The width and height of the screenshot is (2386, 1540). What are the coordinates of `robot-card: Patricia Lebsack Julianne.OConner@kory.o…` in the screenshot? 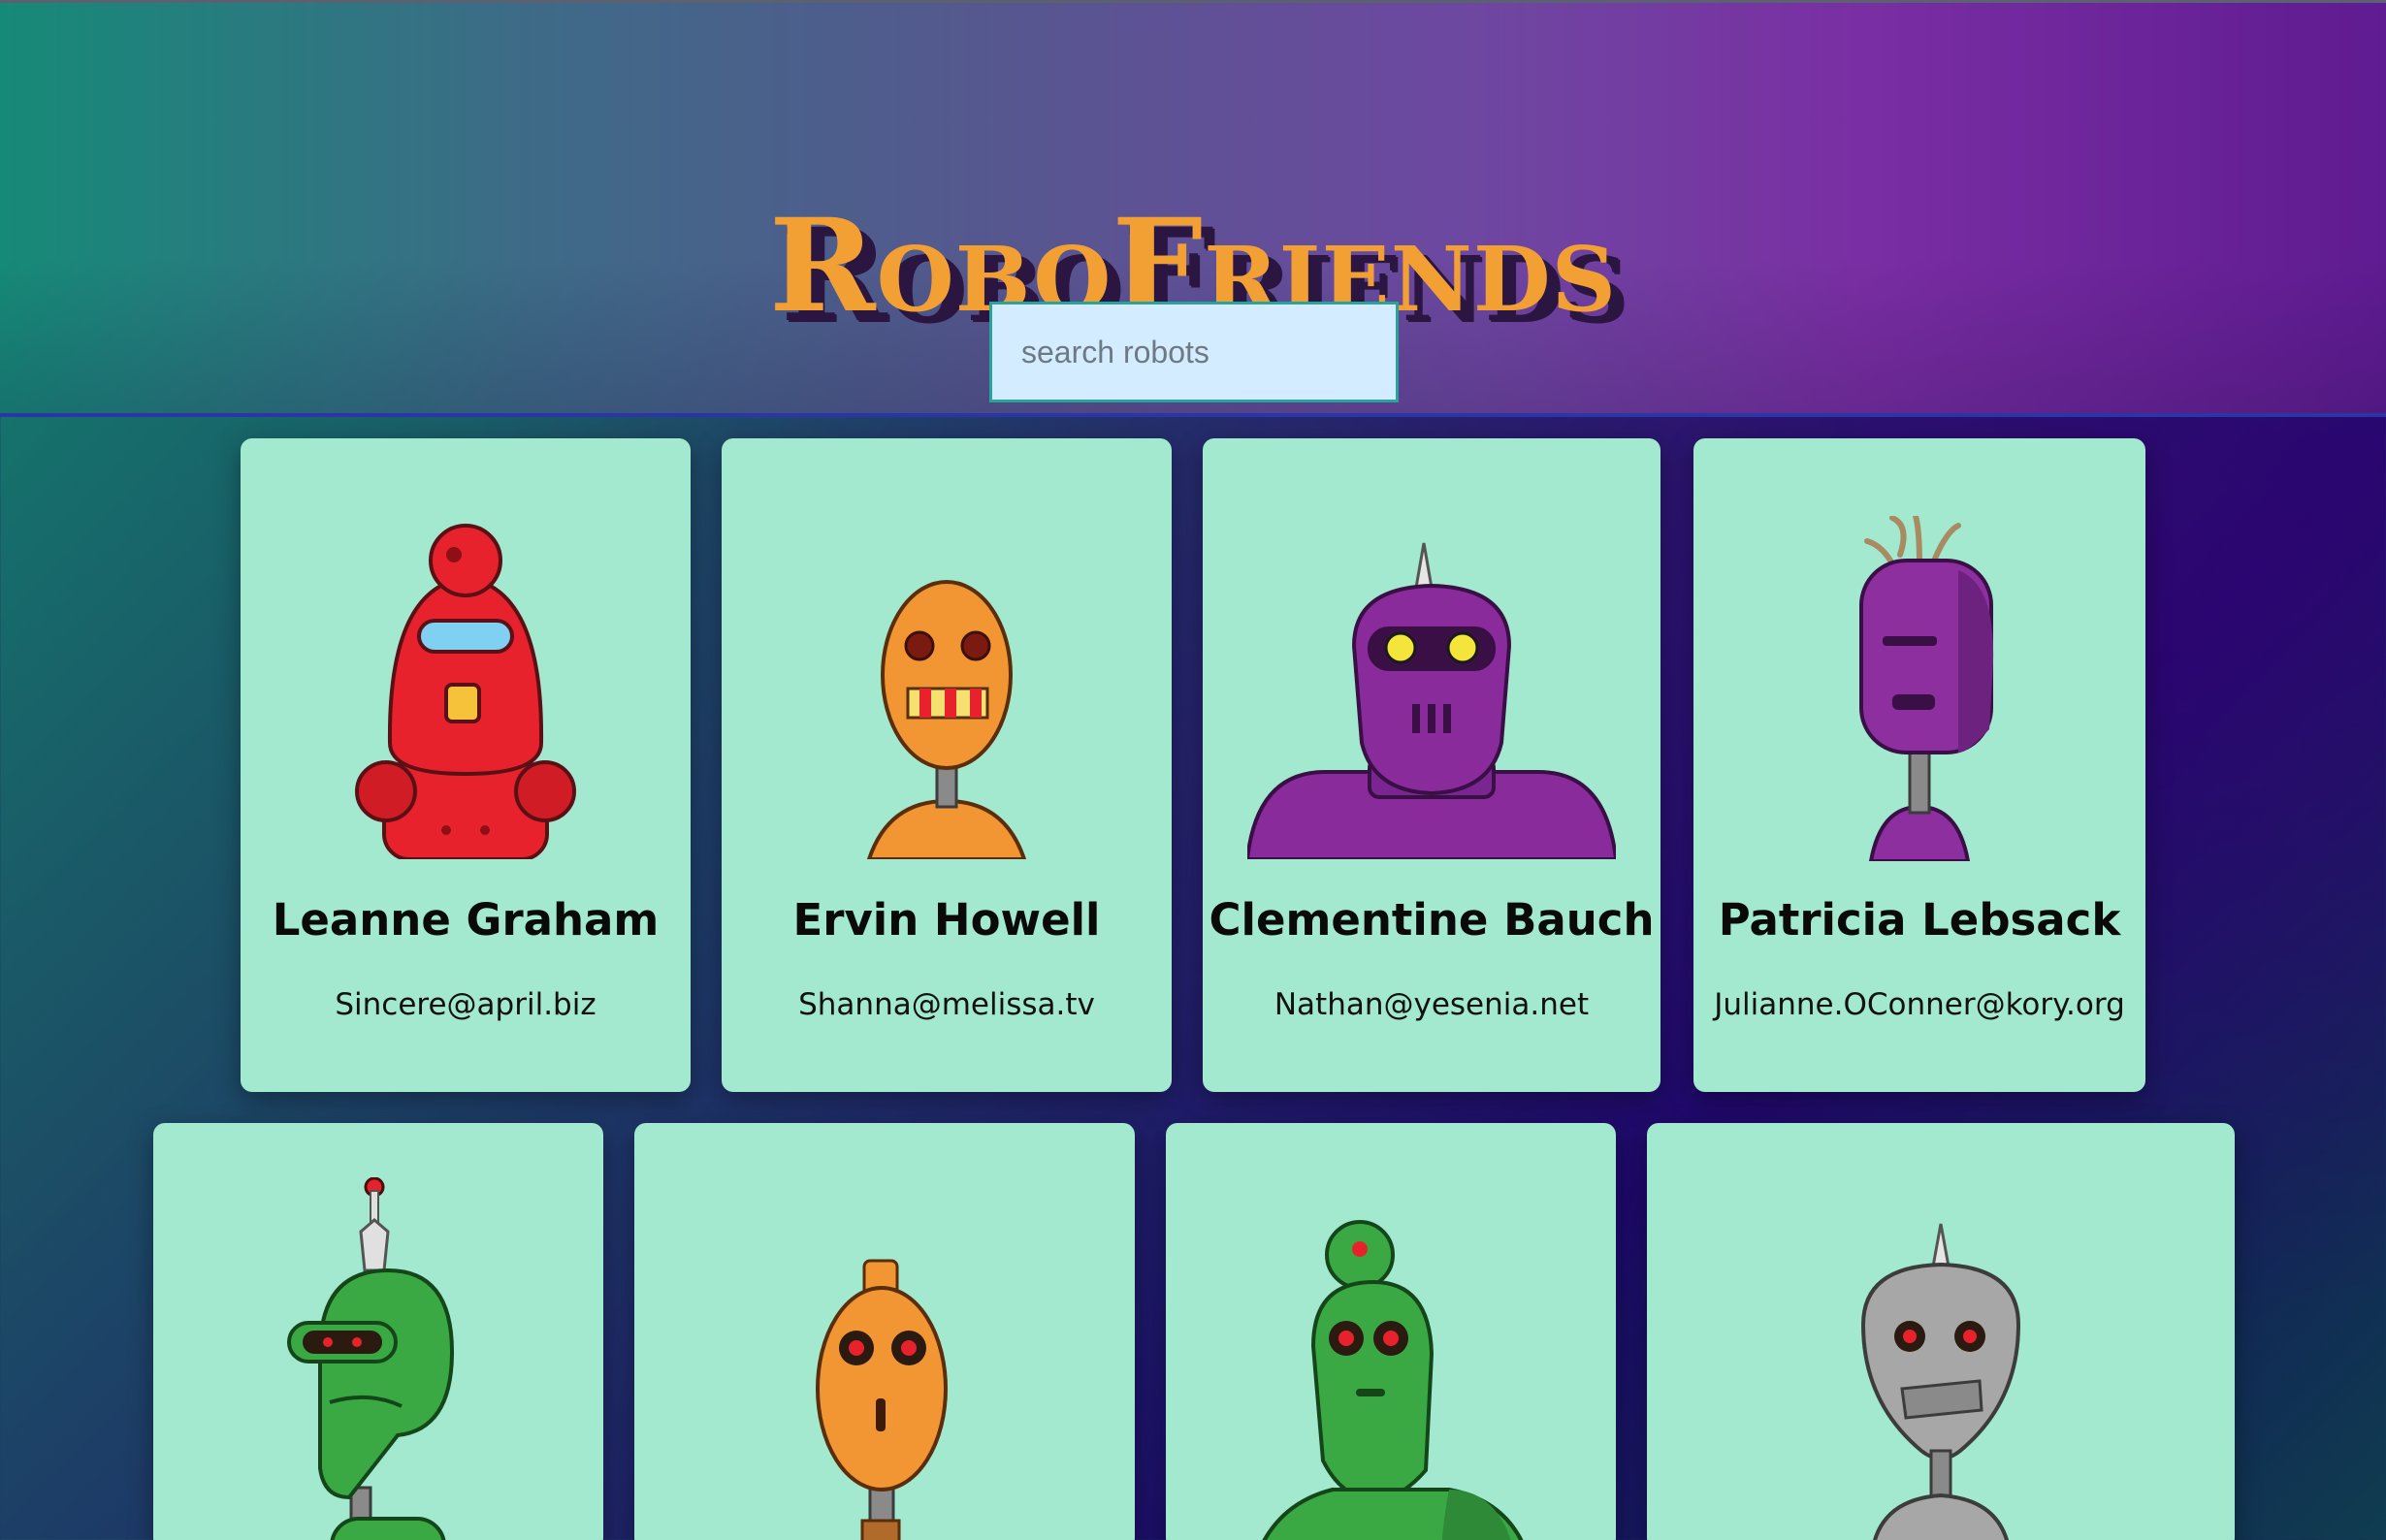 It's located at (1919, 765).